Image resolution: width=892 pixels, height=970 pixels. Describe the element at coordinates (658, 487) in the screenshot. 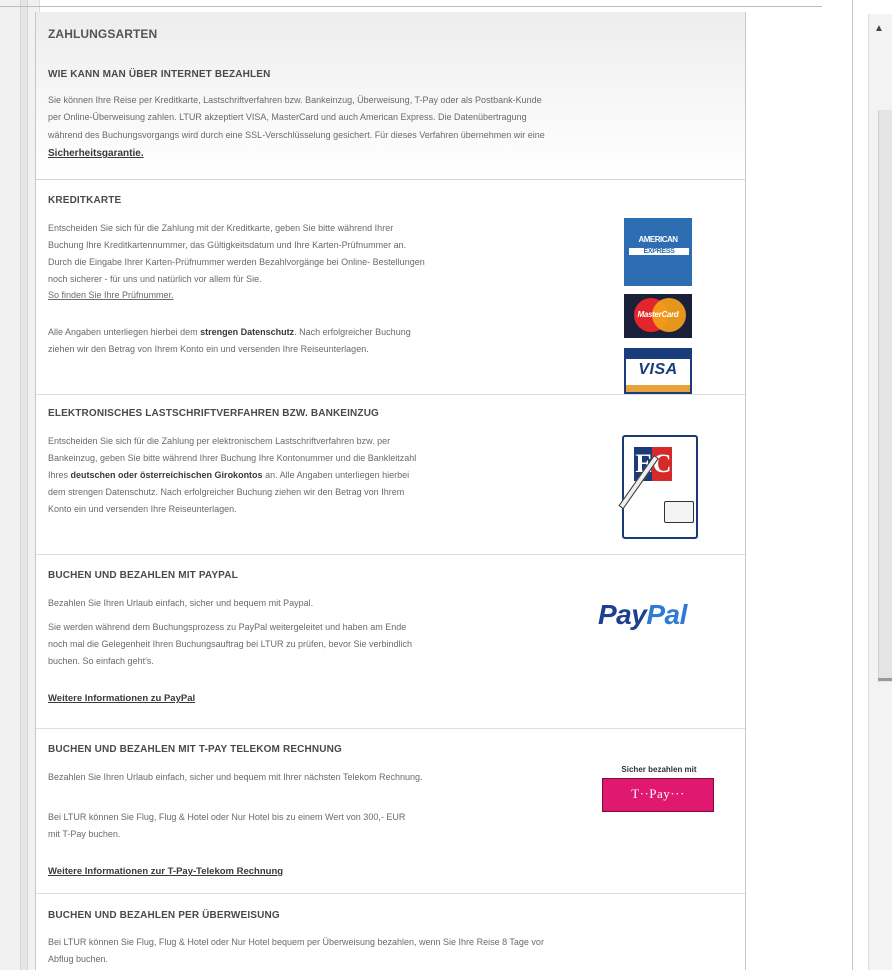

I see `ec-card-logo: E C` at that location.